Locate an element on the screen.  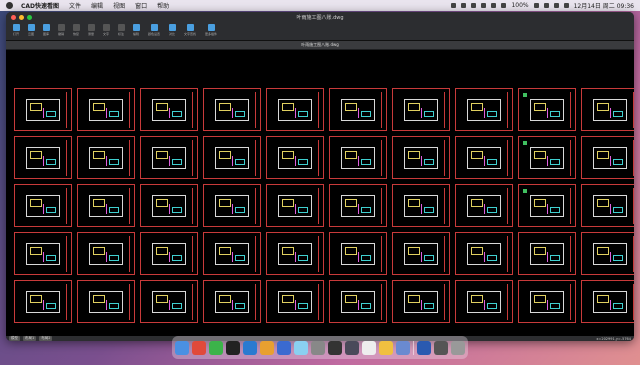
wifi-icon is located at coordinates (546, 5).